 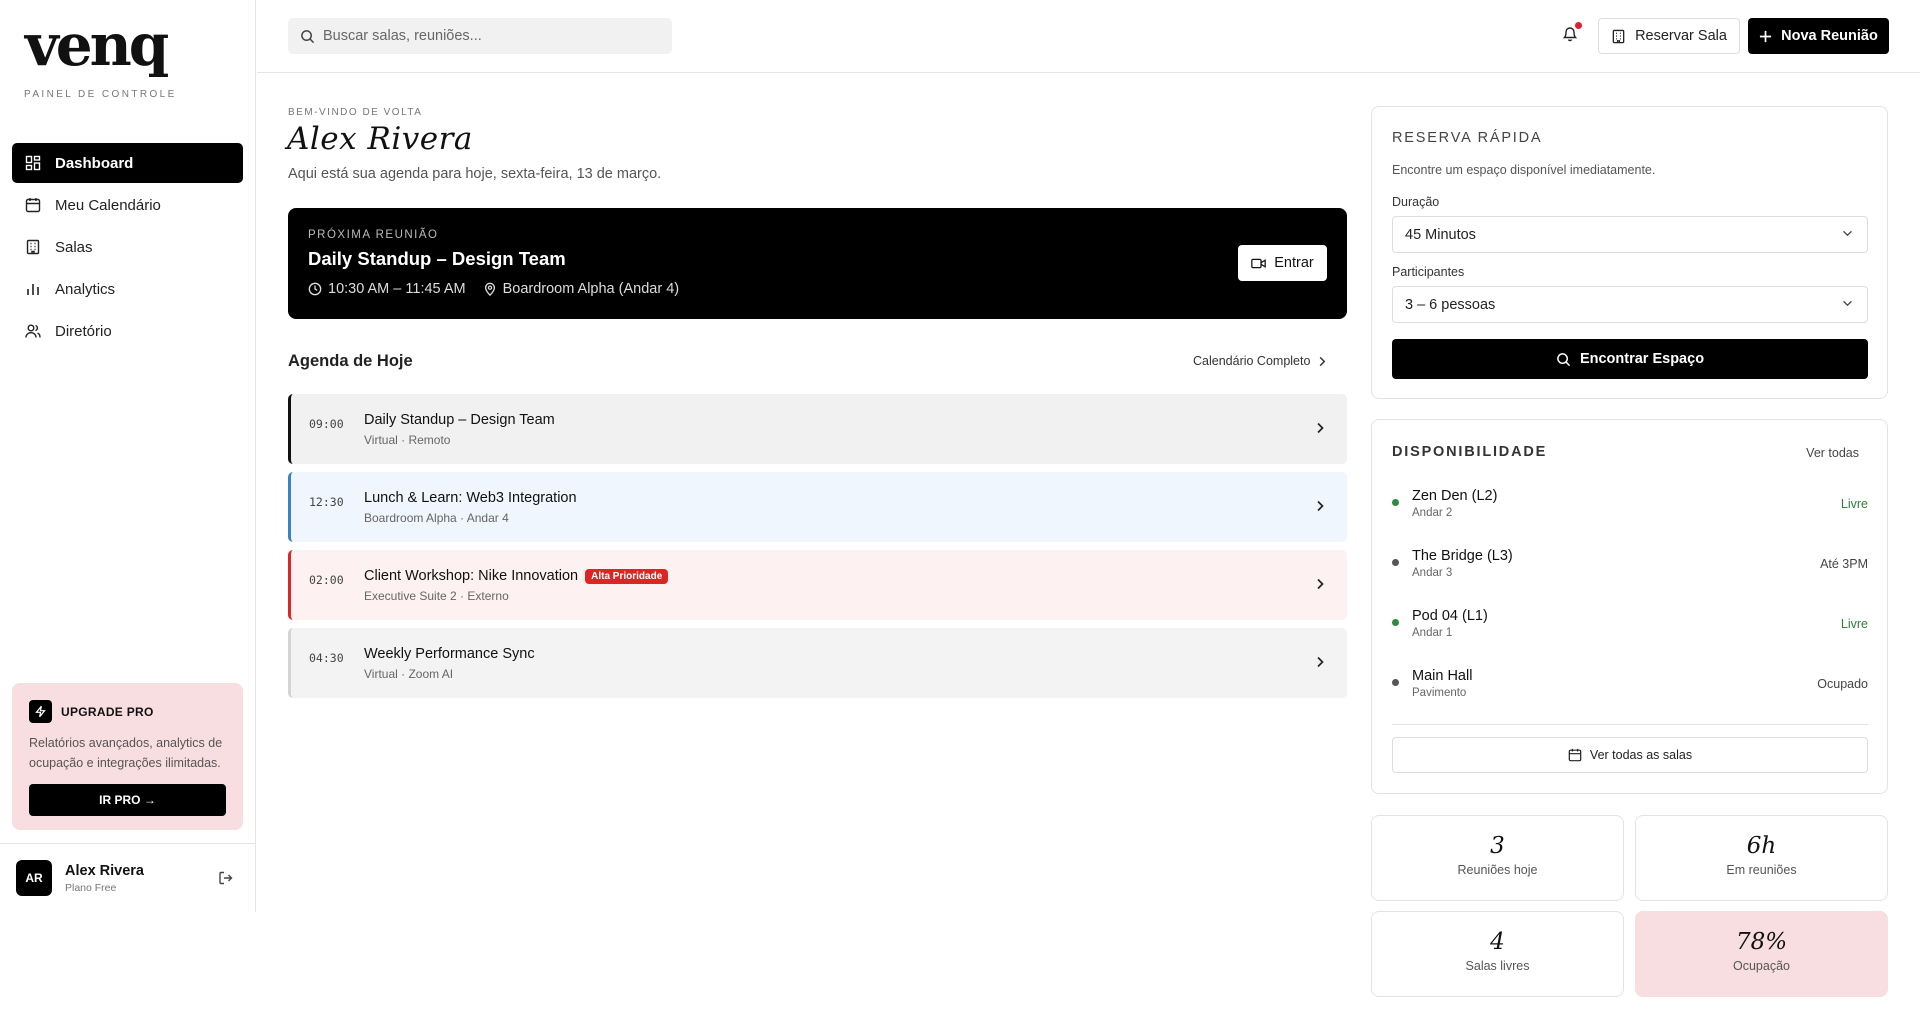 What do you see at coordinates (127, 800) in the screenshot?
I see `go-pro-button: IR PRO →` at bounding box center [127, 800].